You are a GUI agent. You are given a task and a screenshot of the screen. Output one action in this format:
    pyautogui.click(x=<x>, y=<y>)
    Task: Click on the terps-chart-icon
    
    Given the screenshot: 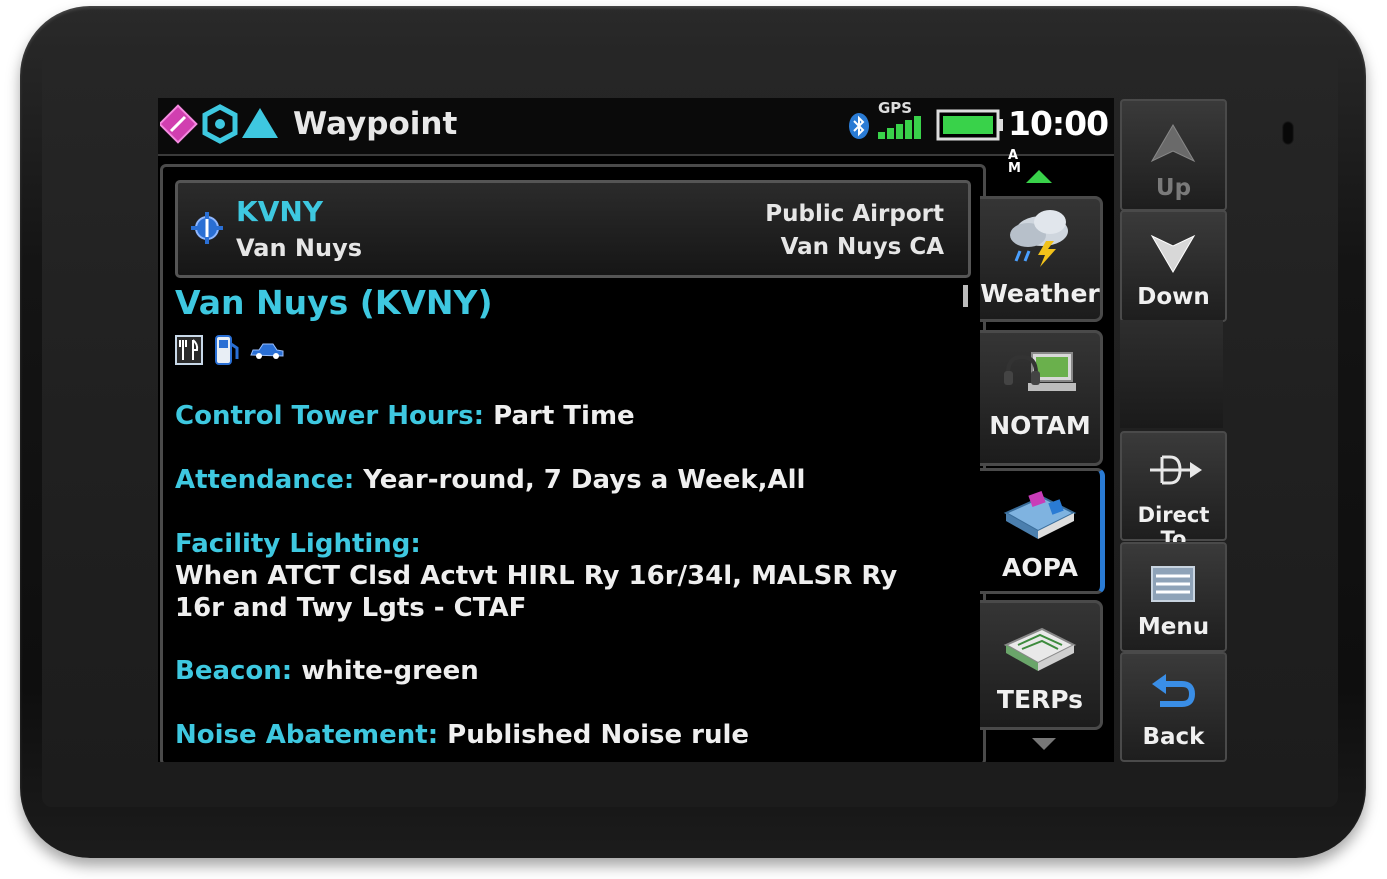 What is the action you would take?
    pyautogui.click(x=1040, y=649)
    